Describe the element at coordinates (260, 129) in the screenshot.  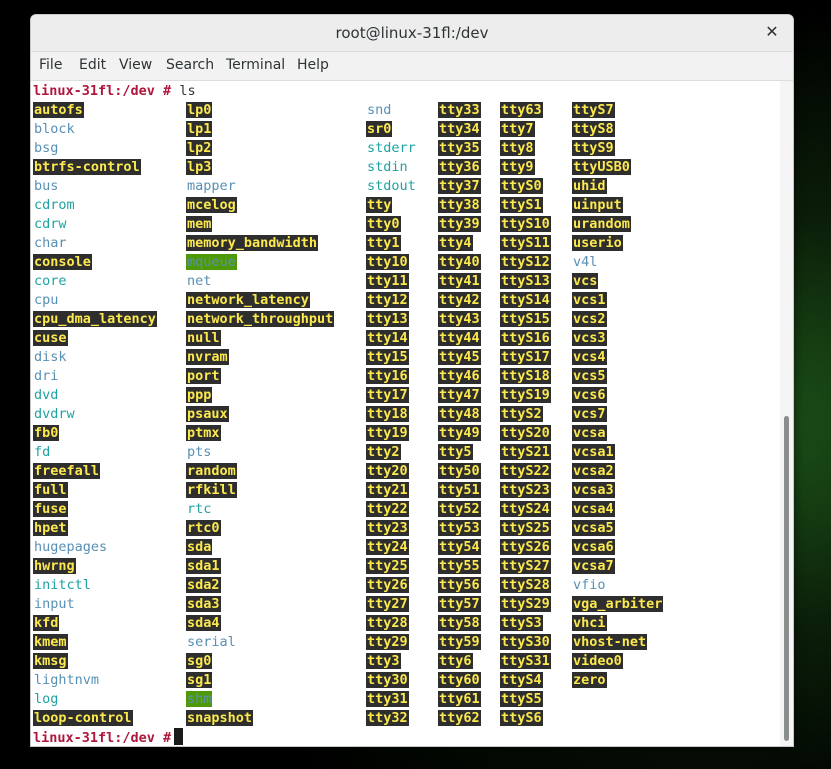
I see `ls-entry: lp1` at that location.